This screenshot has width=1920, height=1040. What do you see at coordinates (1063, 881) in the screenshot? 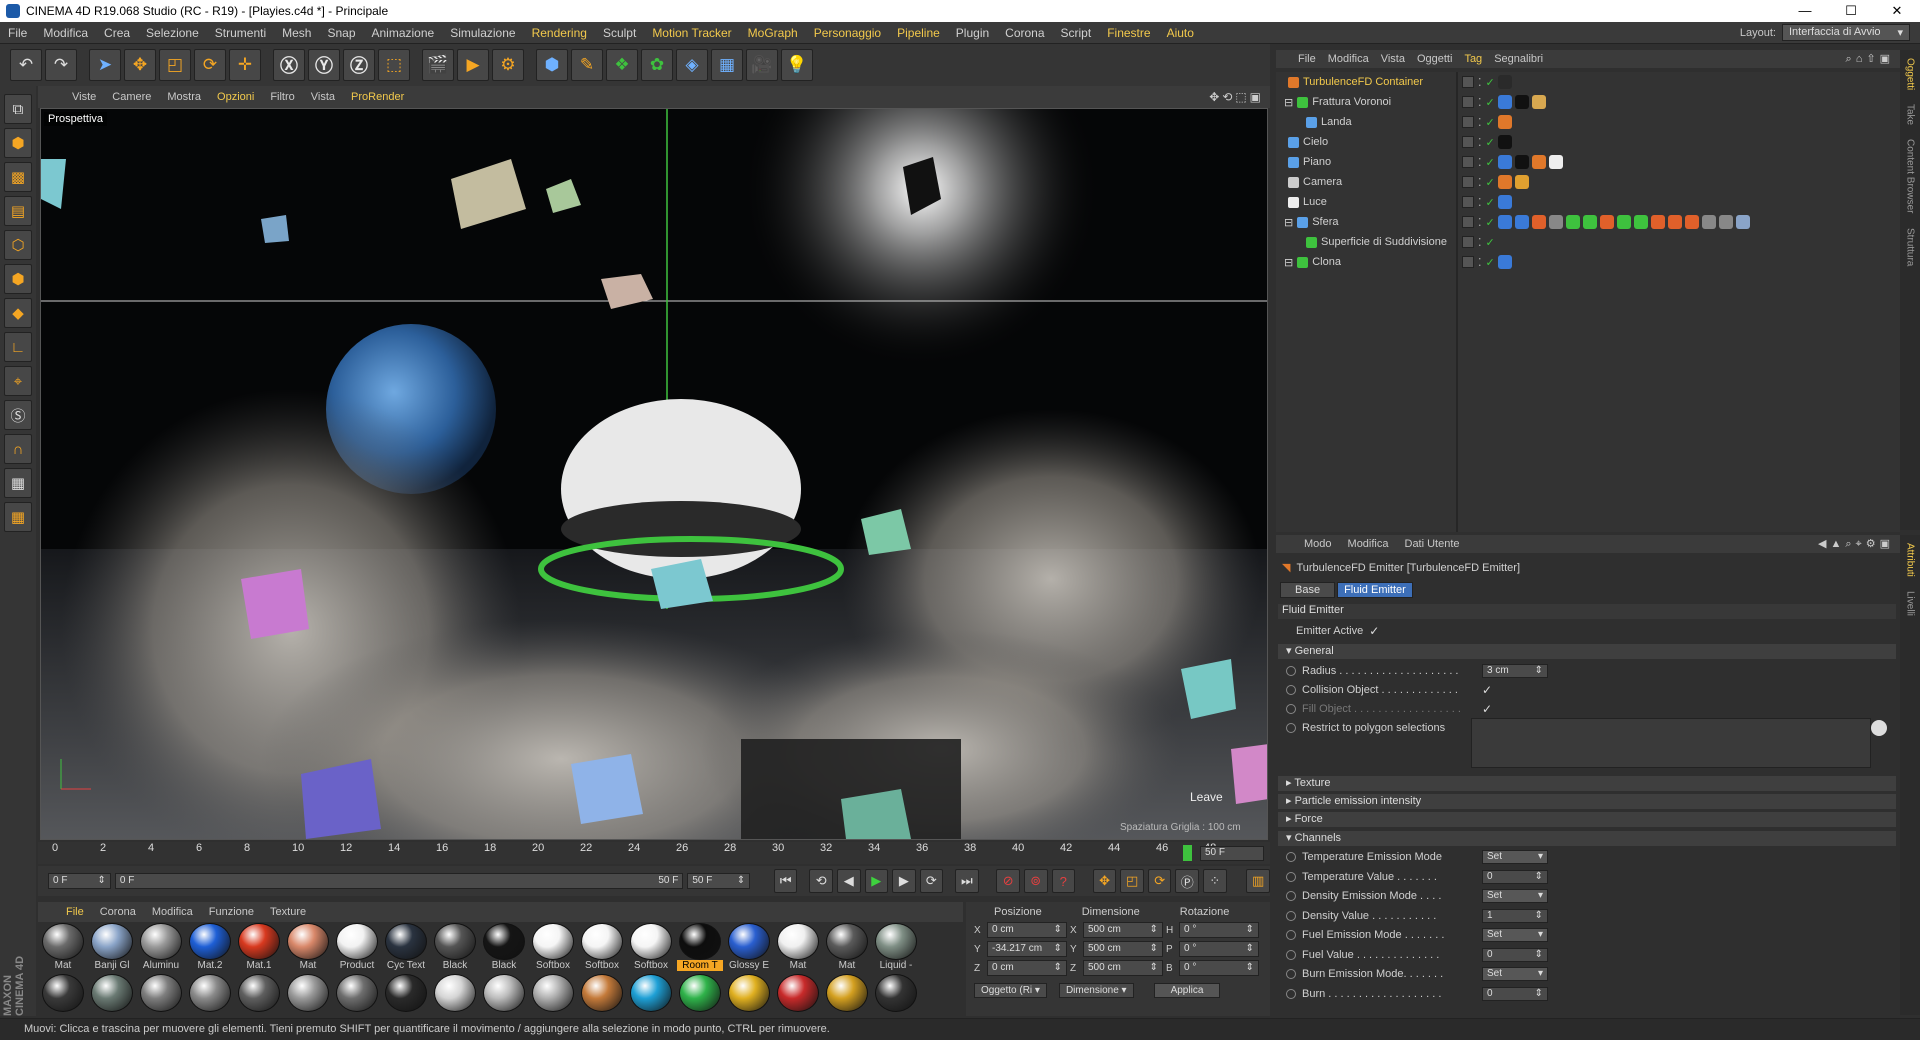
I see `keyframe-selection-button: ?` at bounding box center [1063, 881].